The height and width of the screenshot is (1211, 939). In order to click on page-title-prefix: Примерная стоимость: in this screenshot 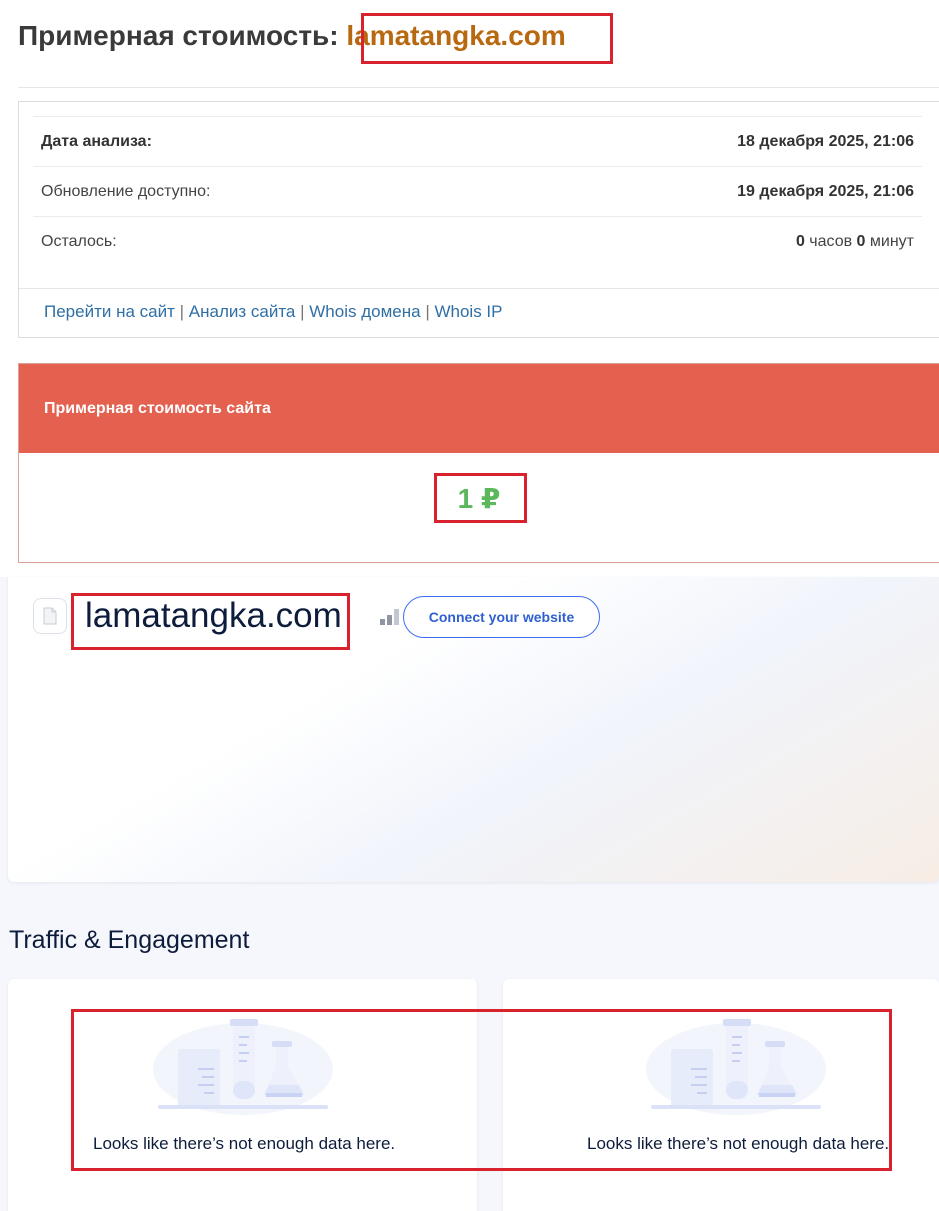, I will do `click(178, 35)`.